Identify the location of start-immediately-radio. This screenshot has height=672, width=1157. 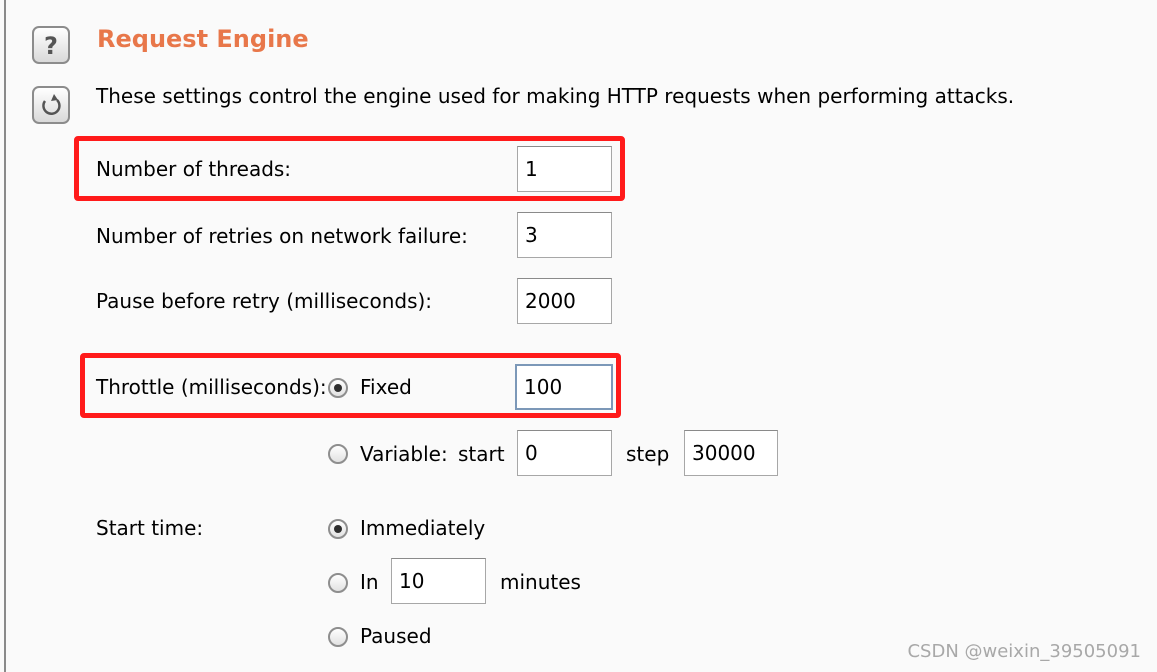
(338, 529).